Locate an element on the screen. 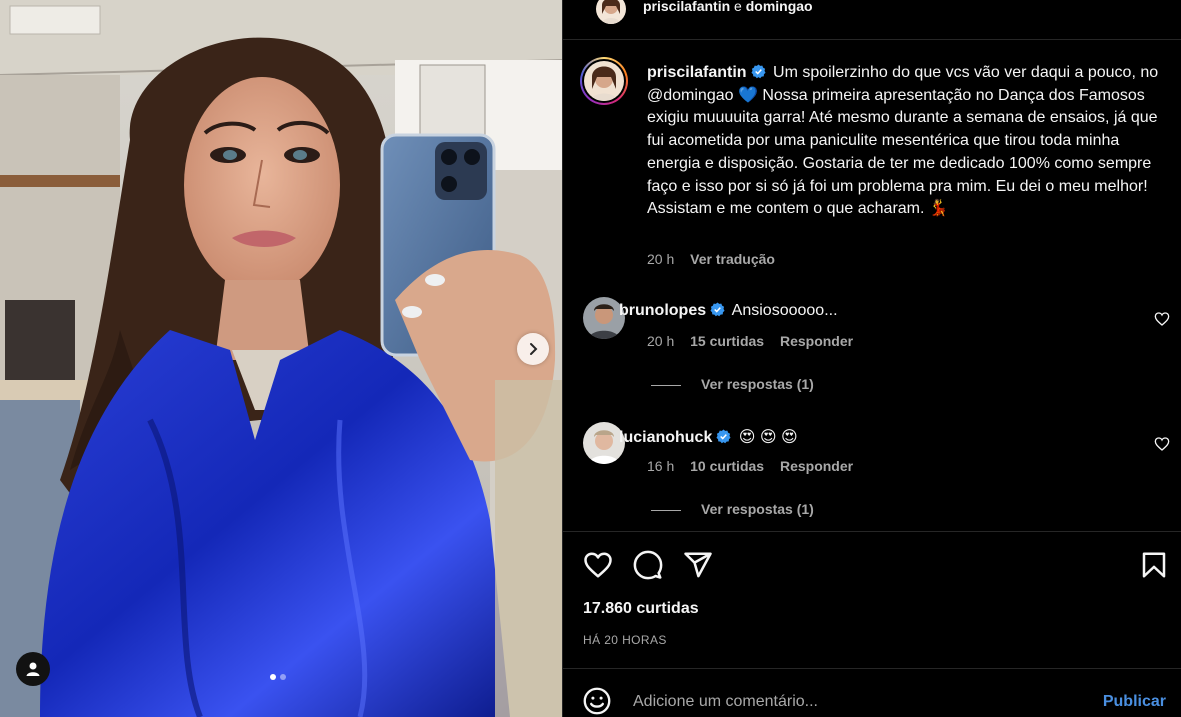  author-avatar is located at coordinates (611, 12).